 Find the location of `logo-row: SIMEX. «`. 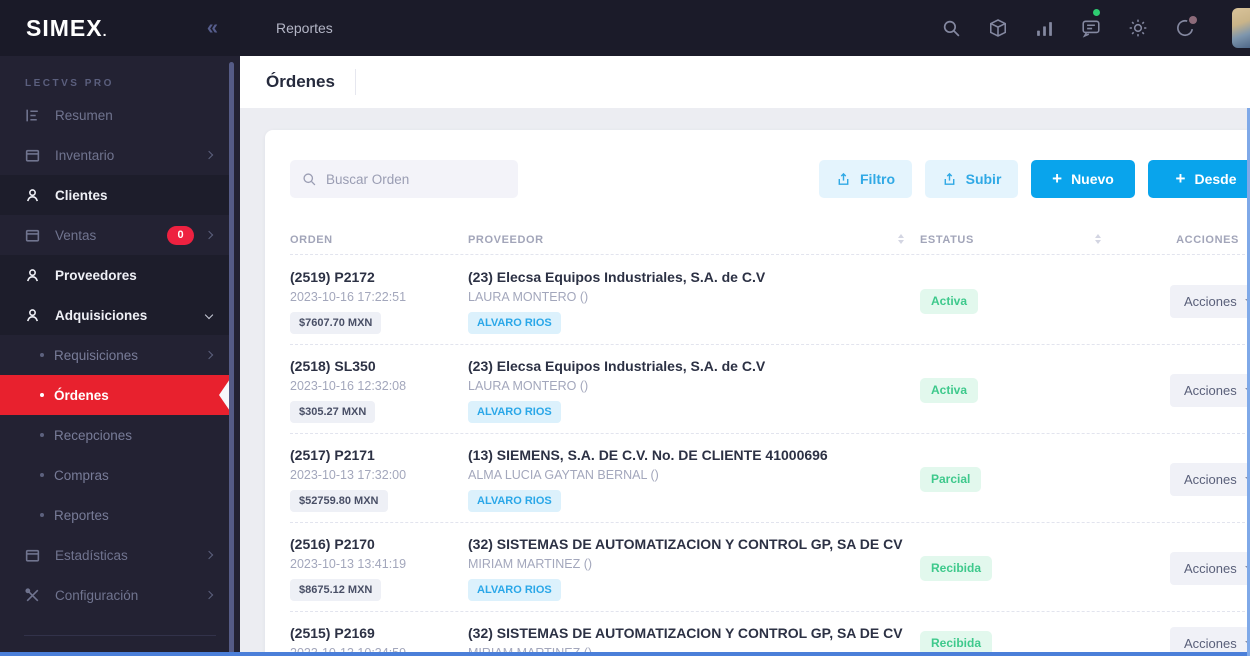

logo-row: SIMEX. « is located at coordinates (120, 28).